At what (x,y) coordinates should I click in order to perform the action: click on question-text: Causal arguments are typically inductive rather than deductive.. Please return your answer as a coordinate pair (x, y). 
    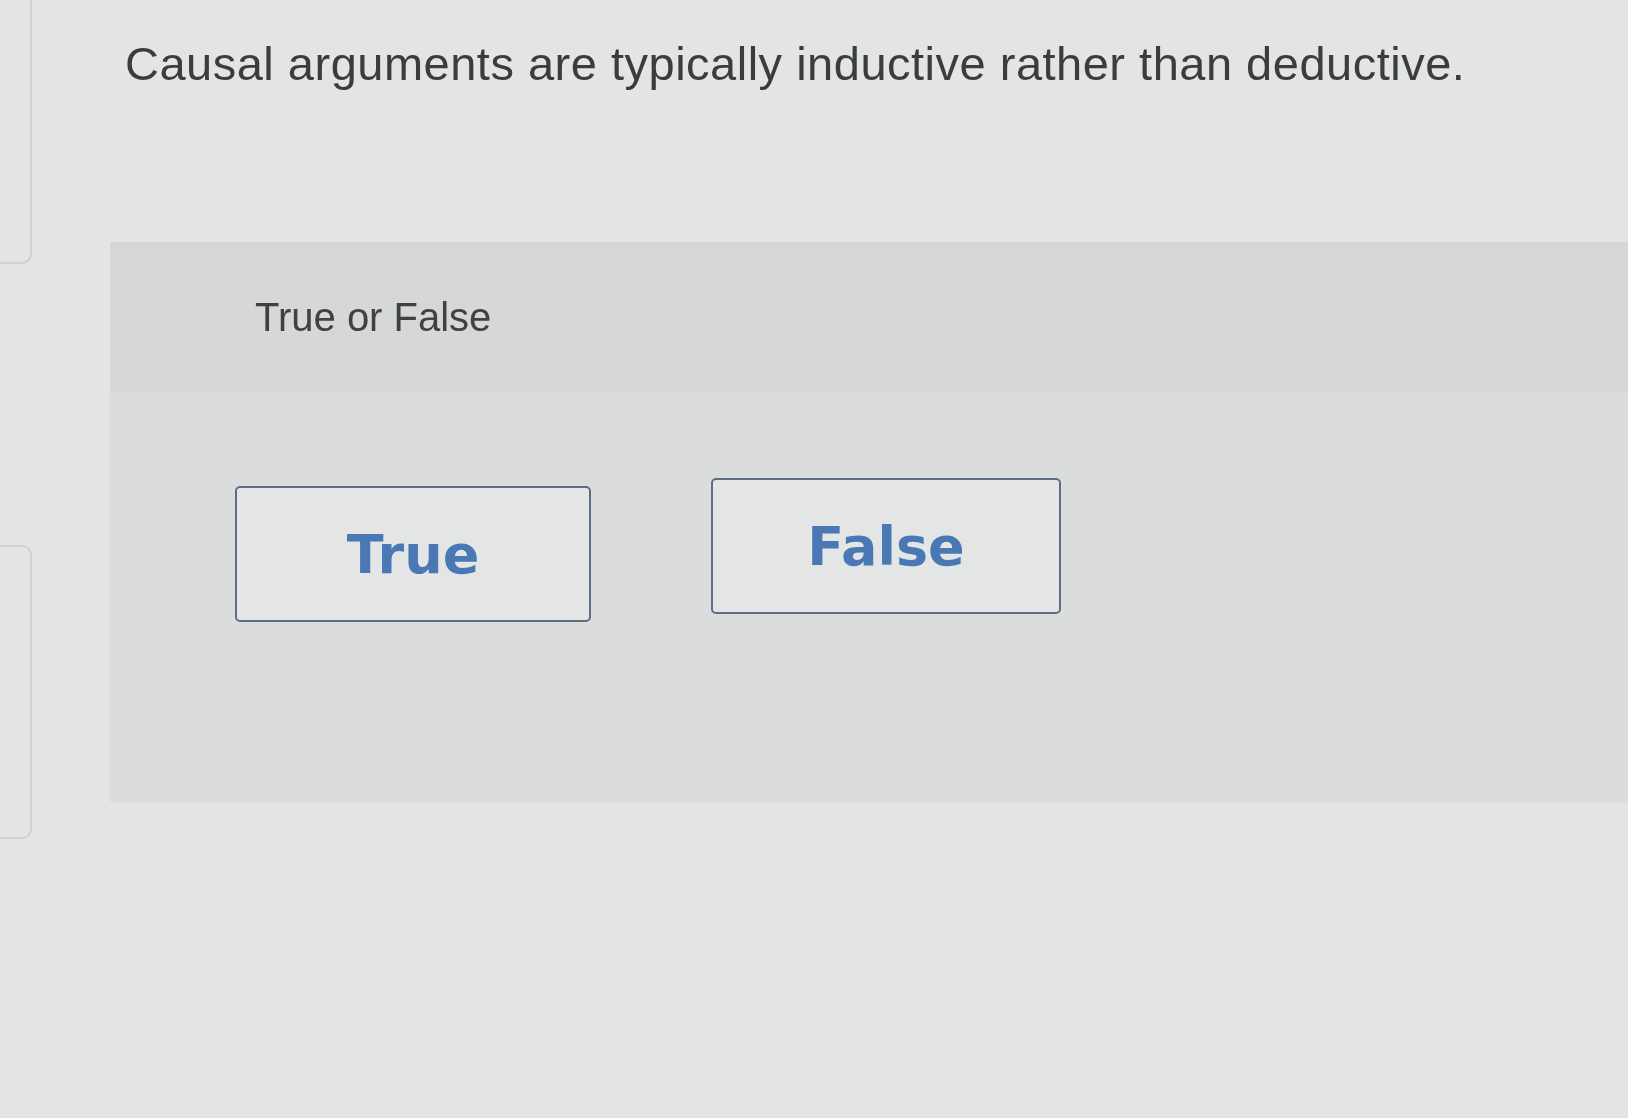
    Looking at the image, I should click on (795, 64).